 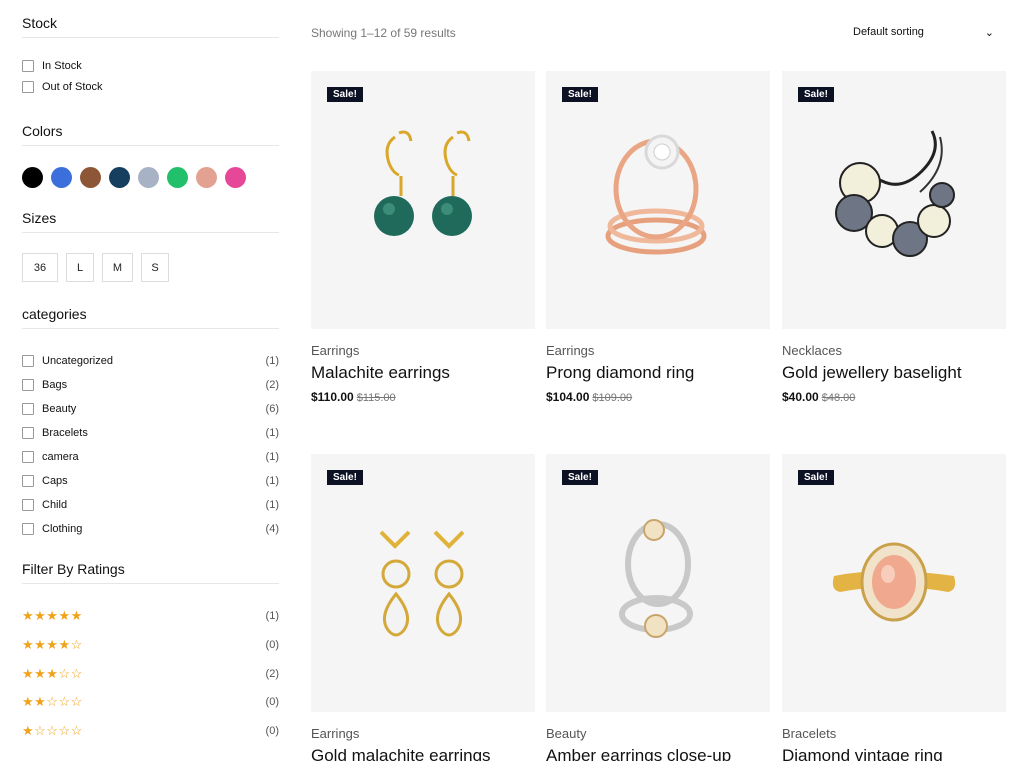 What do you see at coordinates (150, 529) in the screenshot?
I see `category-item-clothing: Clothing (4)` at bounding box center [150, 529].